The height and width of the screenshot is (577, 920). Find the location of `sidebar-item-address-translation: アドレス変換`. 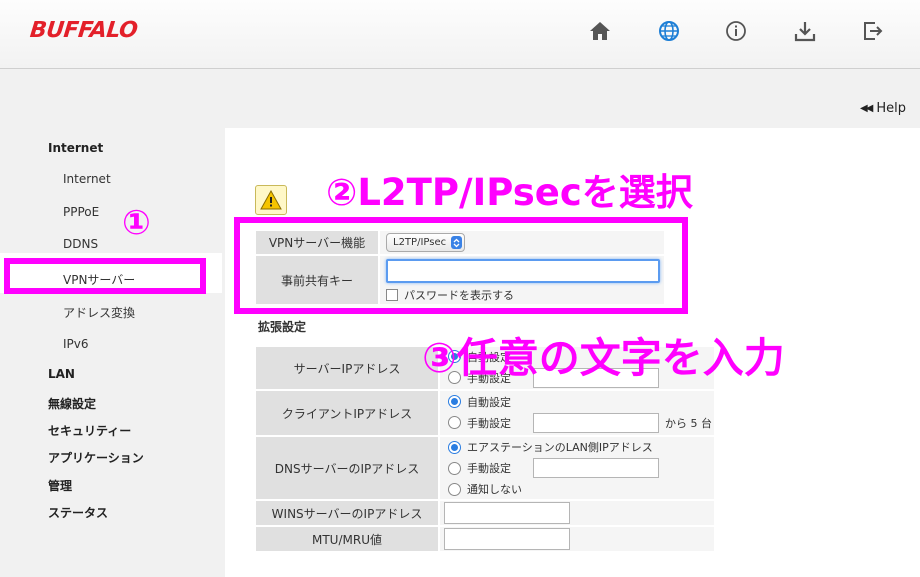

sidebar-item-address-translation: アドレス変換 is located at coordinates (99, 312).